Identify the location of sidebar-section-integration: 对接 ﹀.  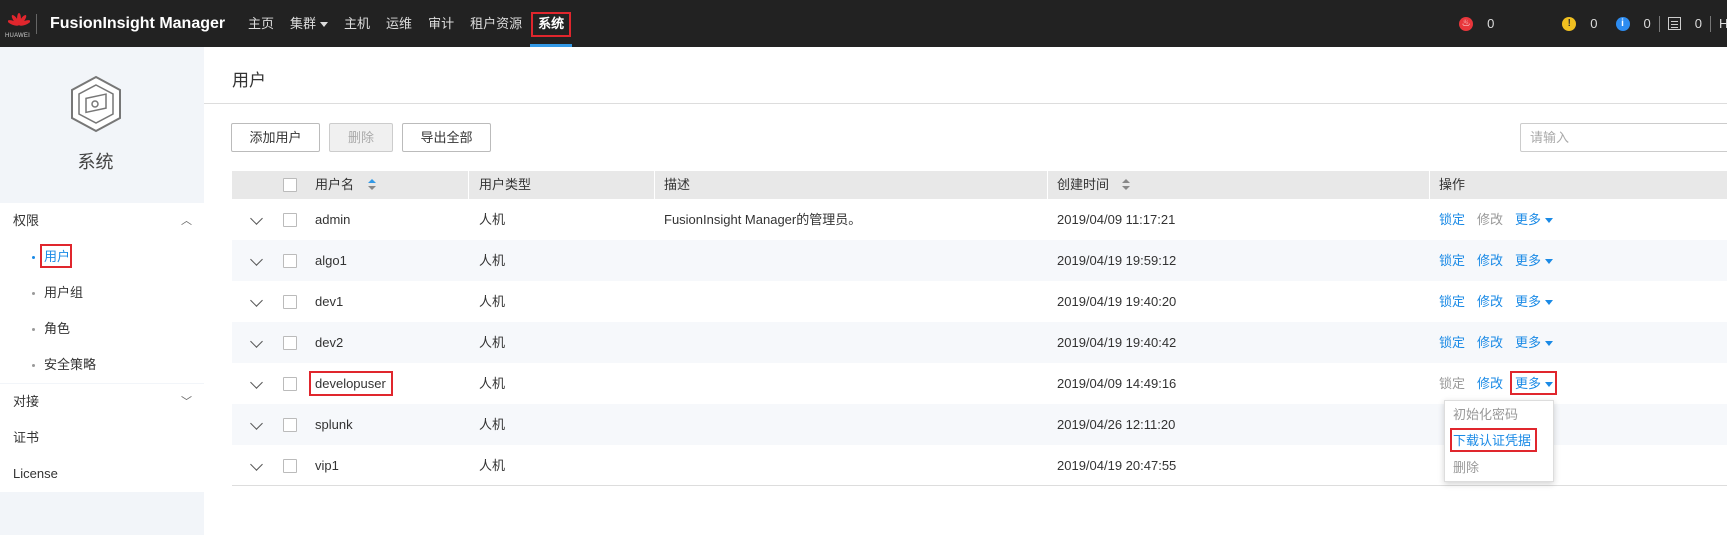
(102, 402).